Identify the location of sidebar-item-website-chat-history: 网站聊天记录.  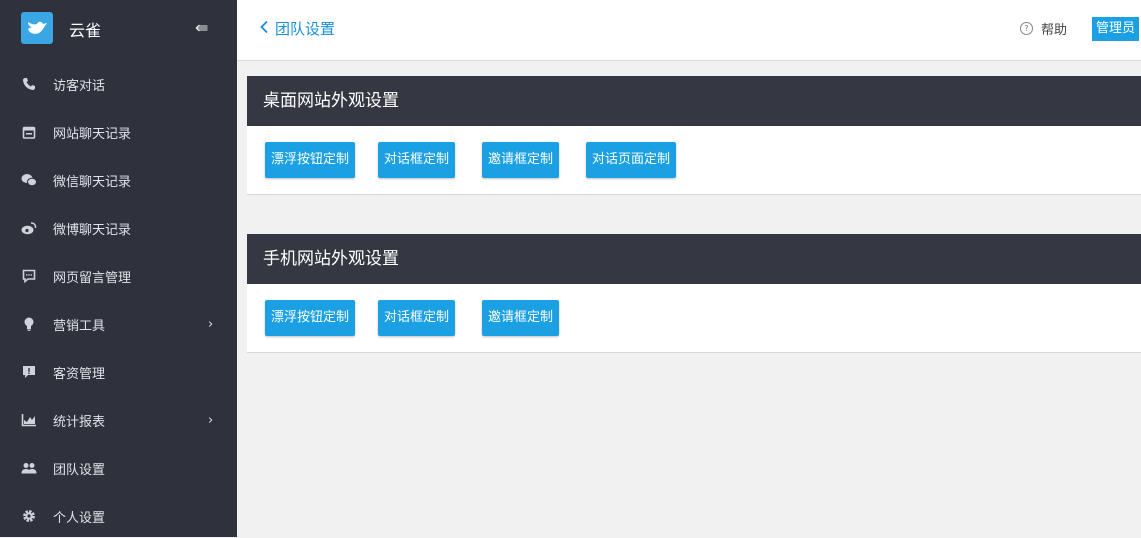
(118, 132).